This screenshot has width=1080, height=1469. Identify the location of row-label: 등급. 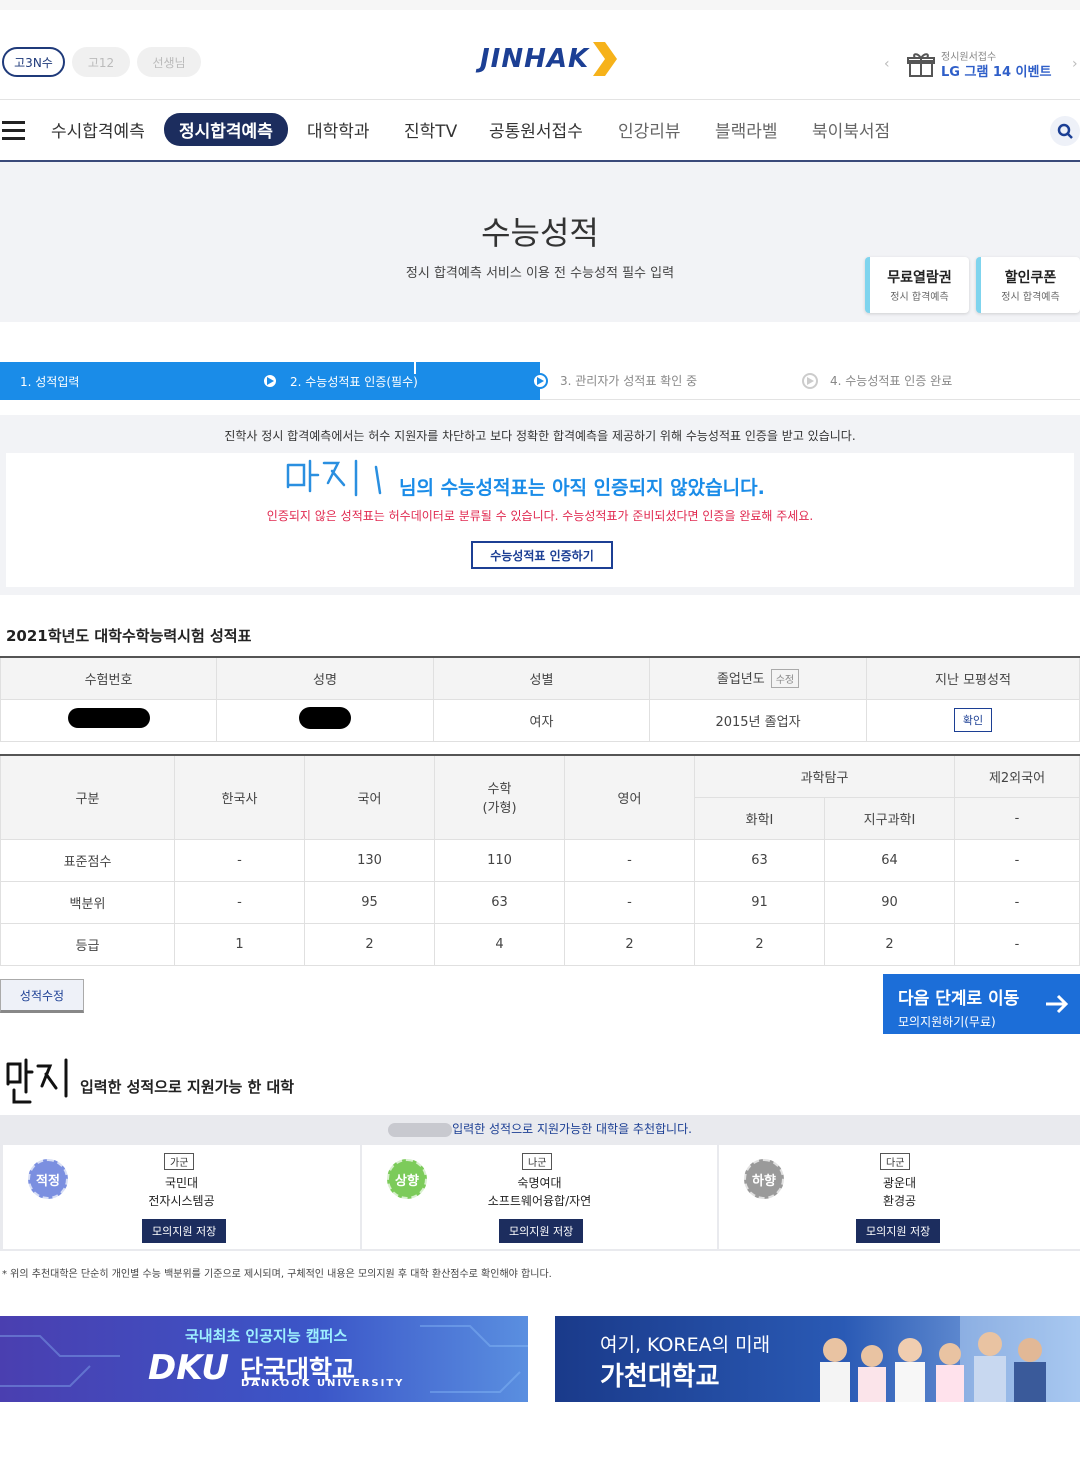
(87, 944).